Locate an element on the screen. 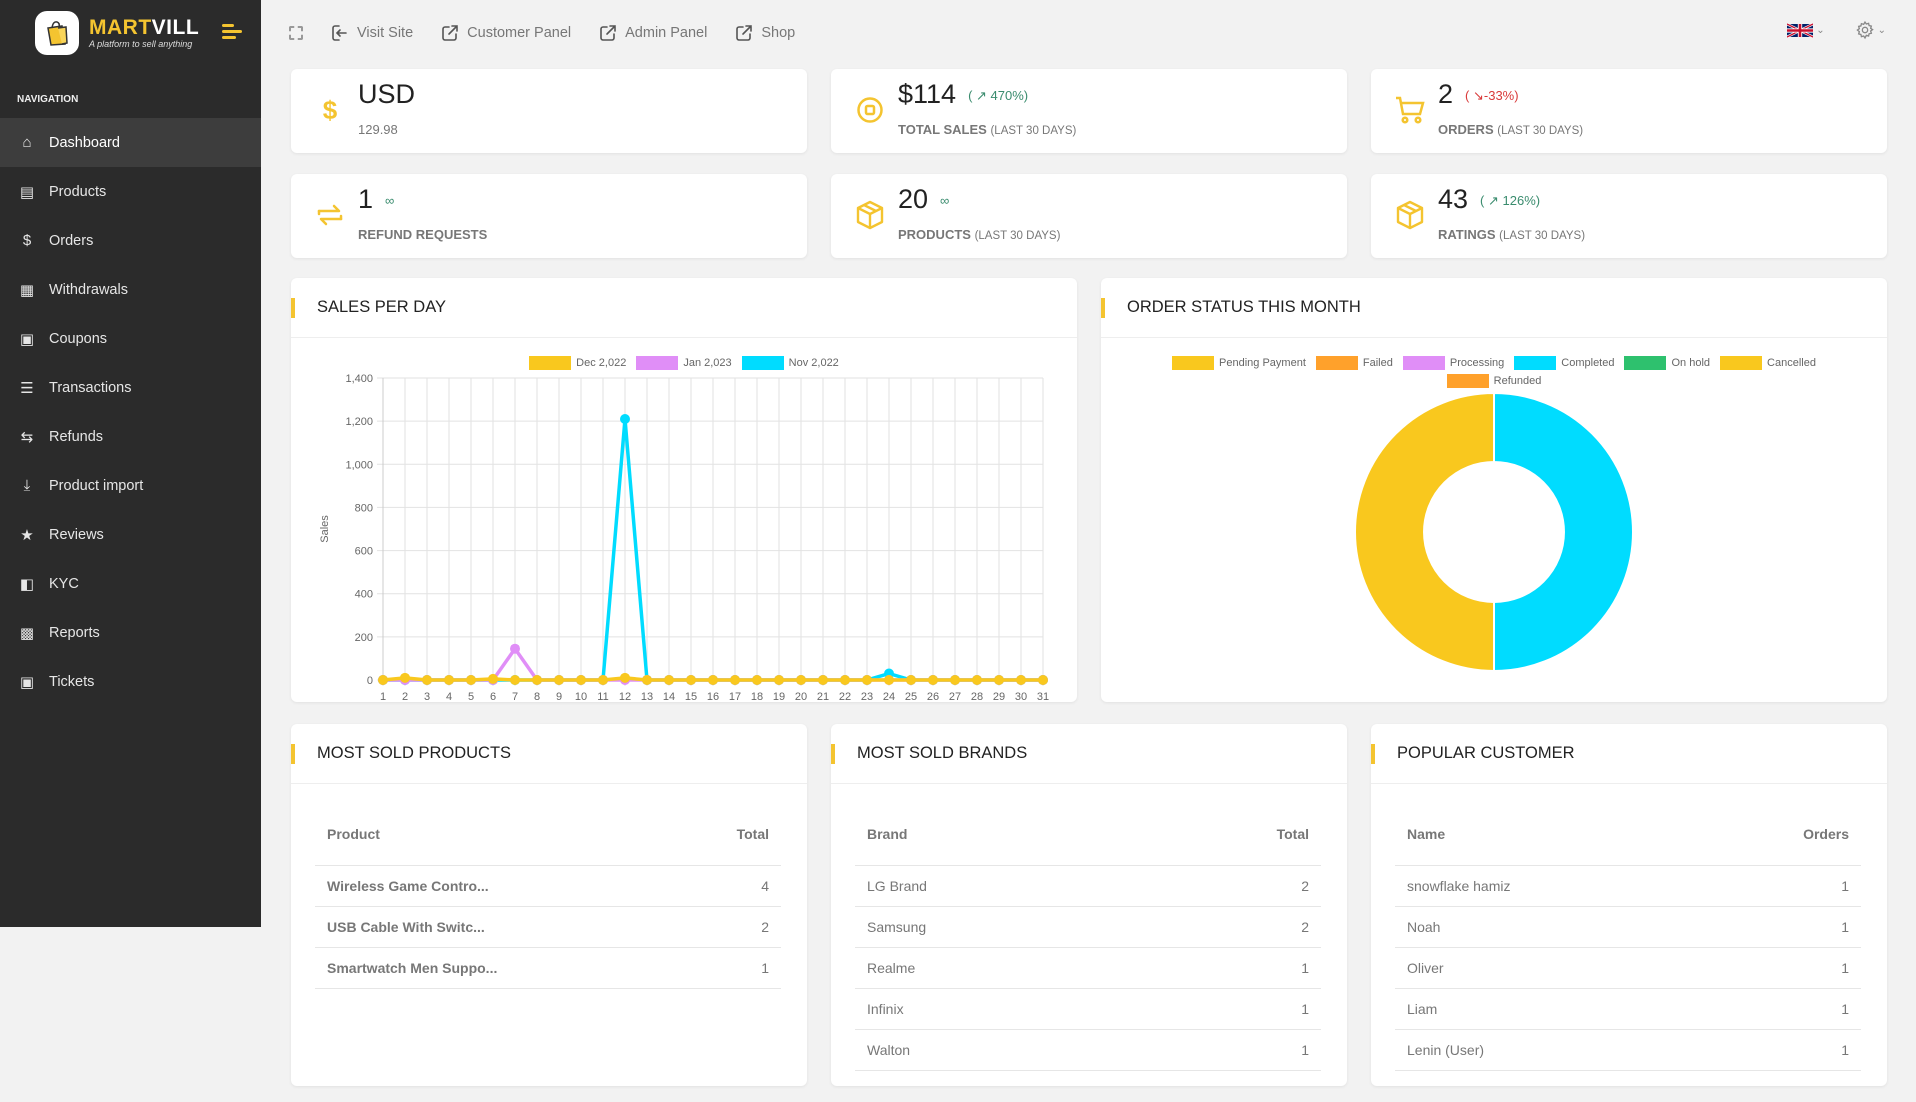  table-row: Liam 1 is located at coordinates (1628, 1009).